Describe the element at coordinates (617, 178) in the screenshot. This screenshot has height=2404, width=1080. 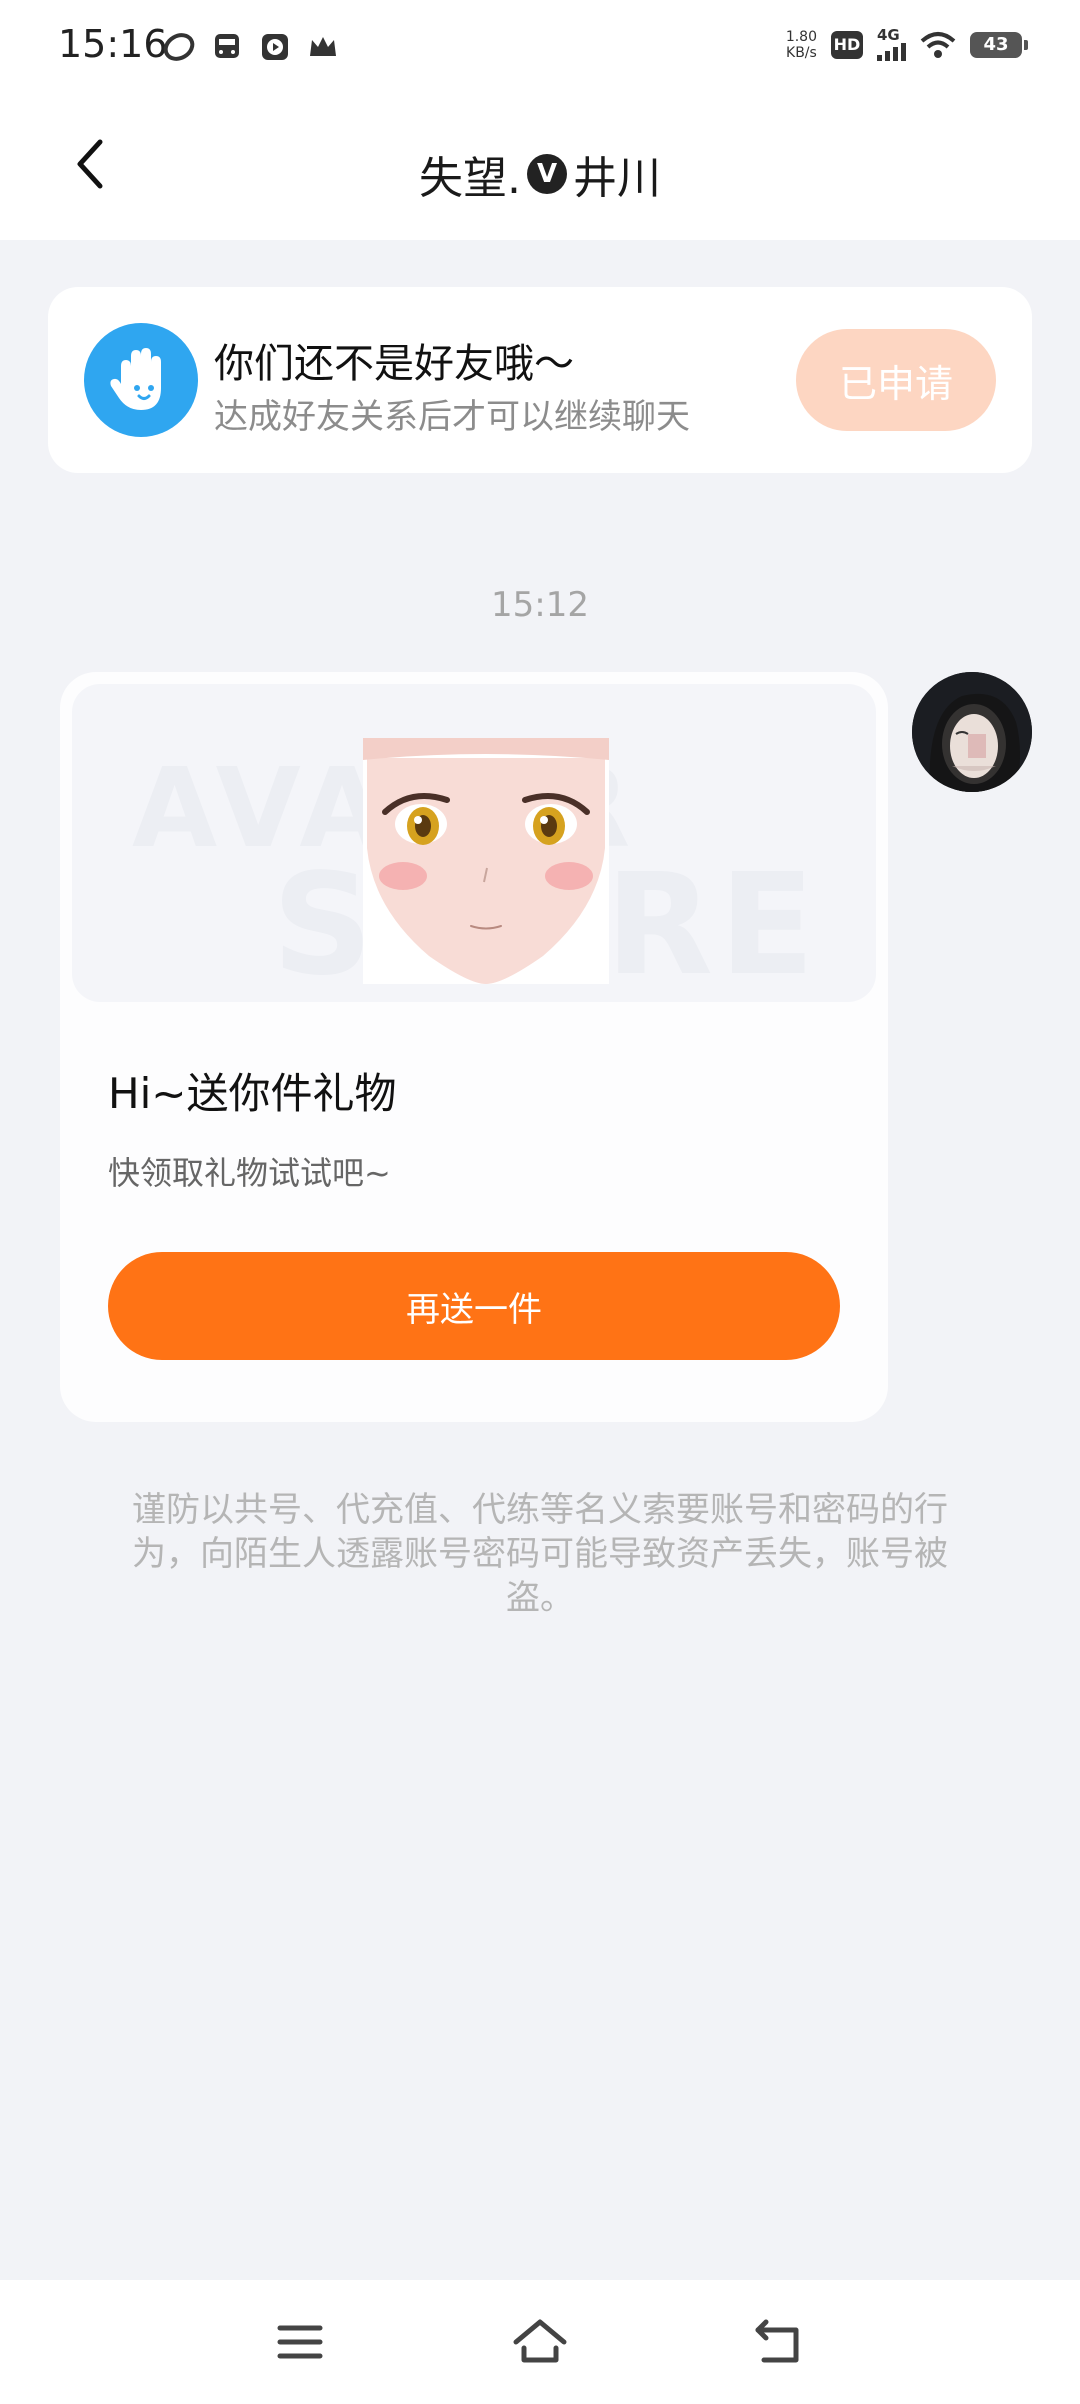
I see `title-name-part2: 井川` at that location.